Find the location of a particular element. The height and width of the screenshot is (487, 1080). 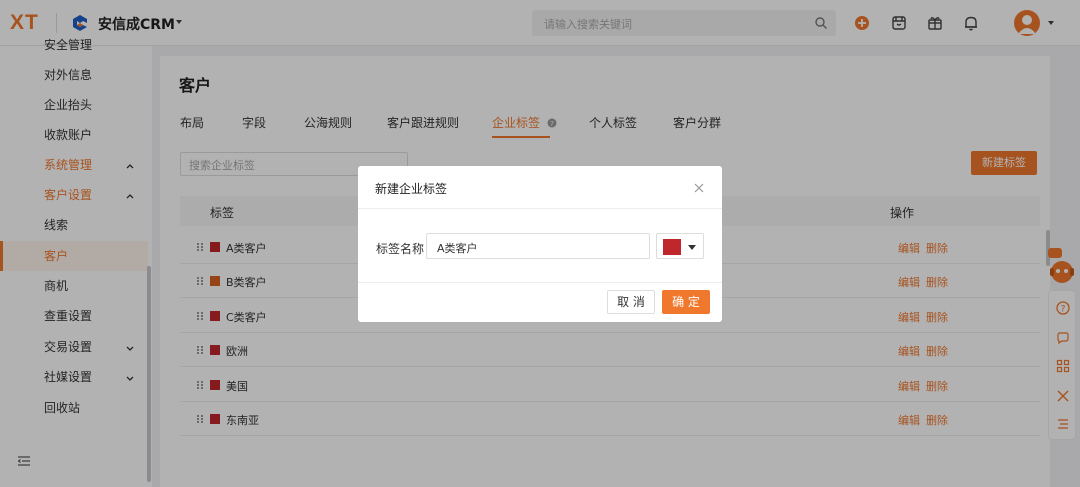

close-icon is located at coordinates (699, 188).